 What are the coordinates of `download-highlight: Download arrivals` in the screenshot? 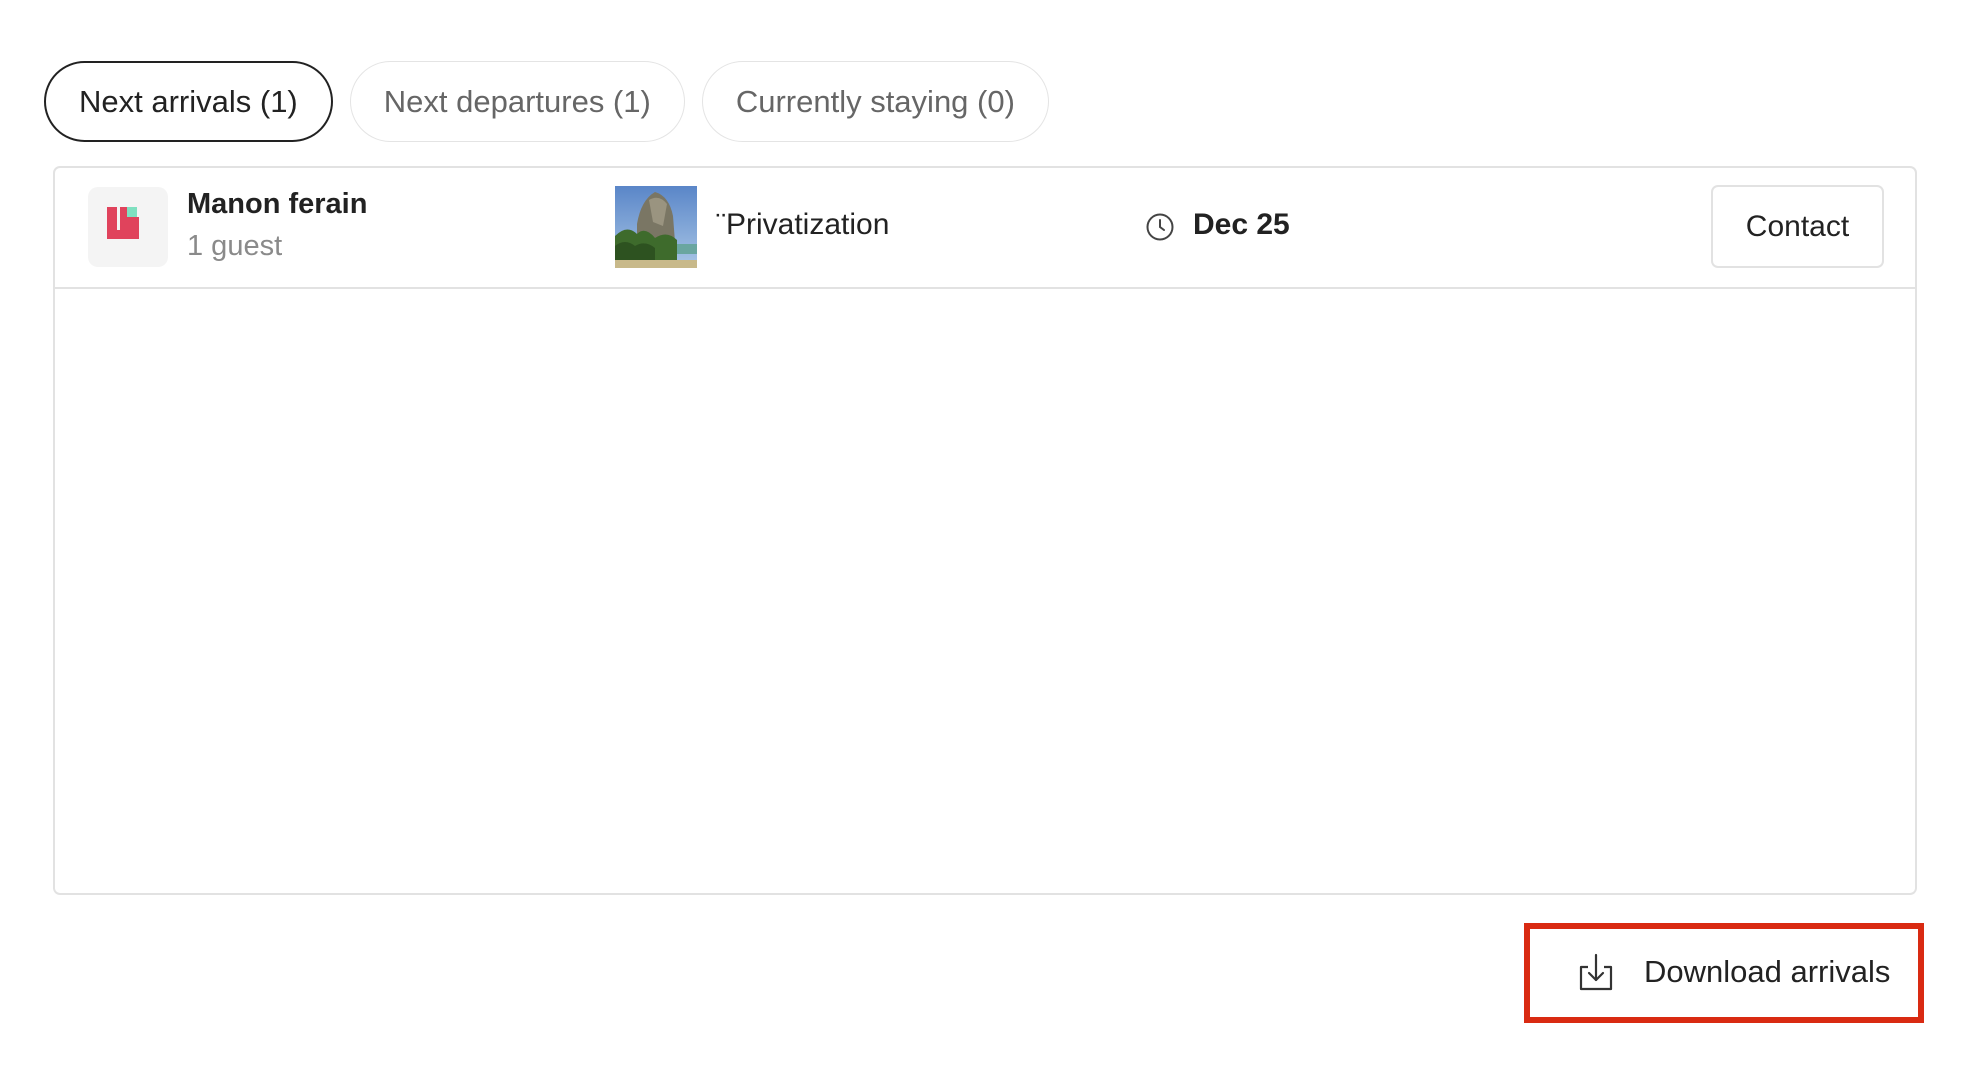 It's located at (1724, 973).